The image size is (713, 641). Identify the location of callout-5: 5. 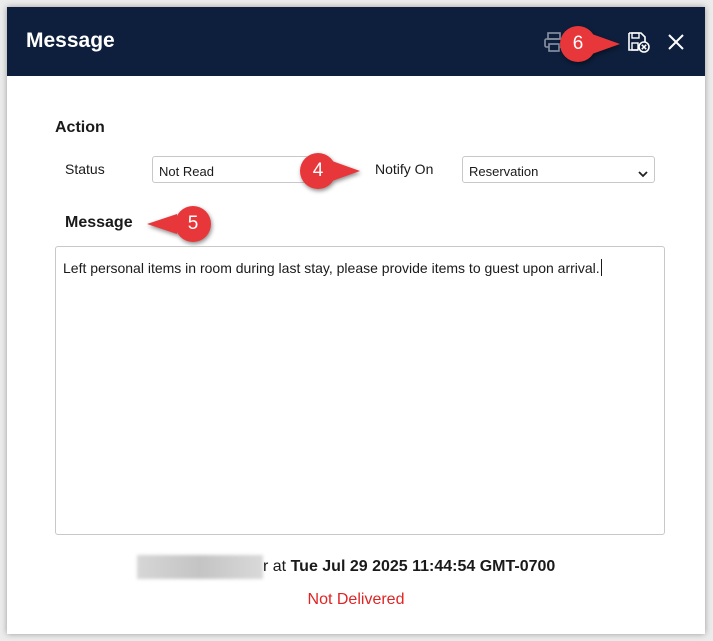
(179, 224).